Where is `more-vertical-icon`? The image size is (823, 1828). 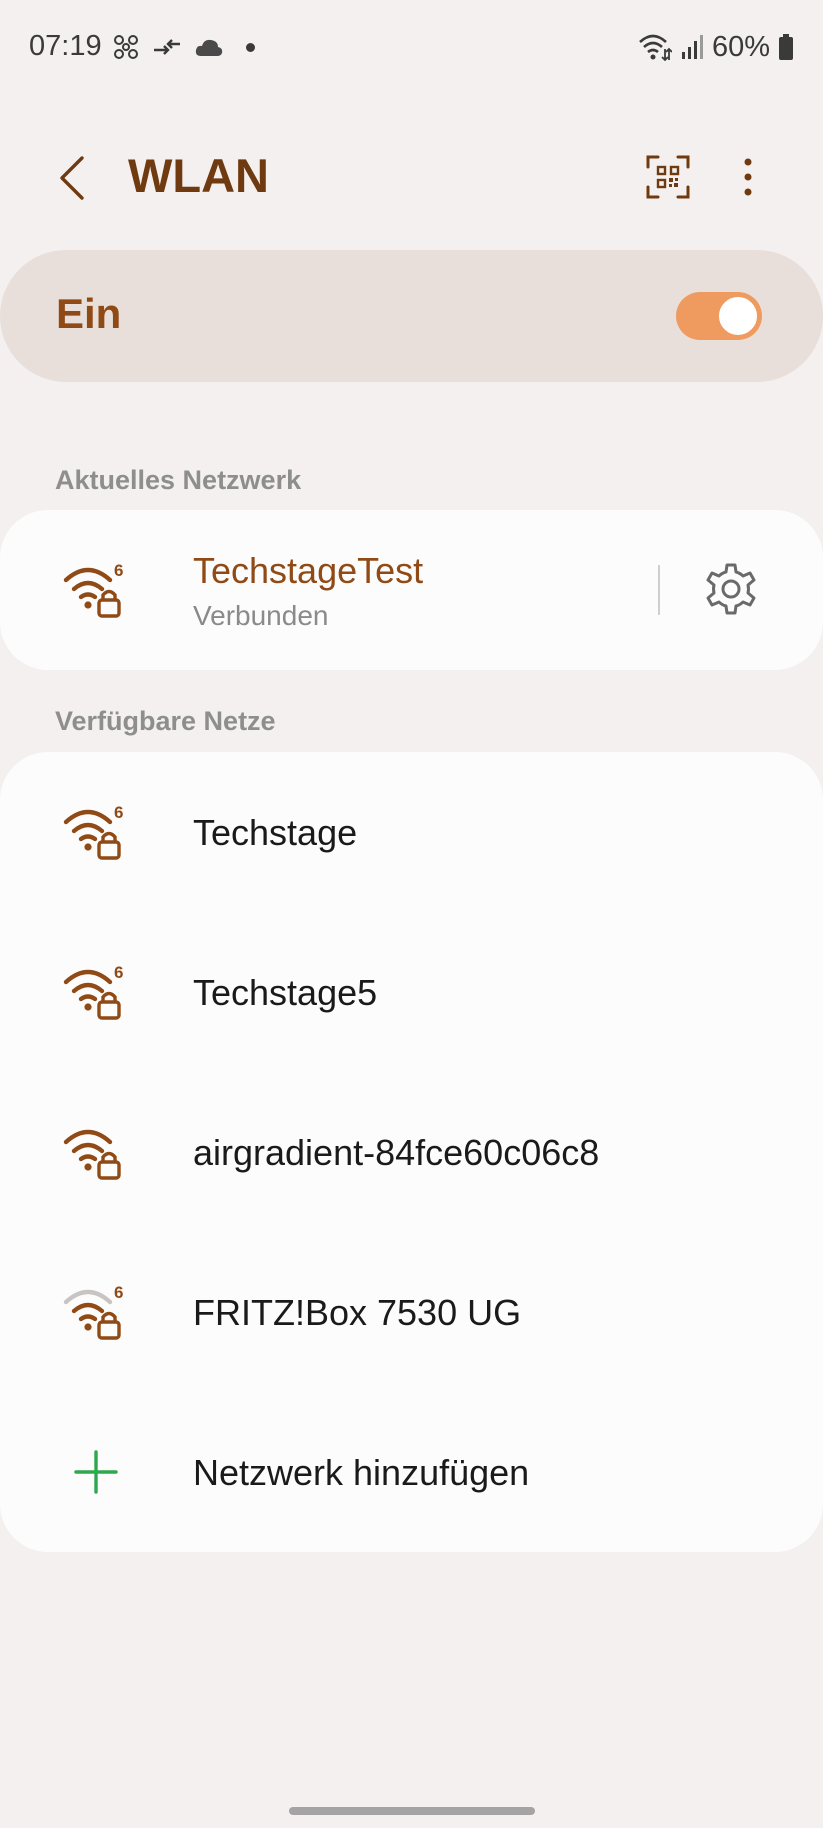 more-vertical-icon is located at coordinates (748, 177).